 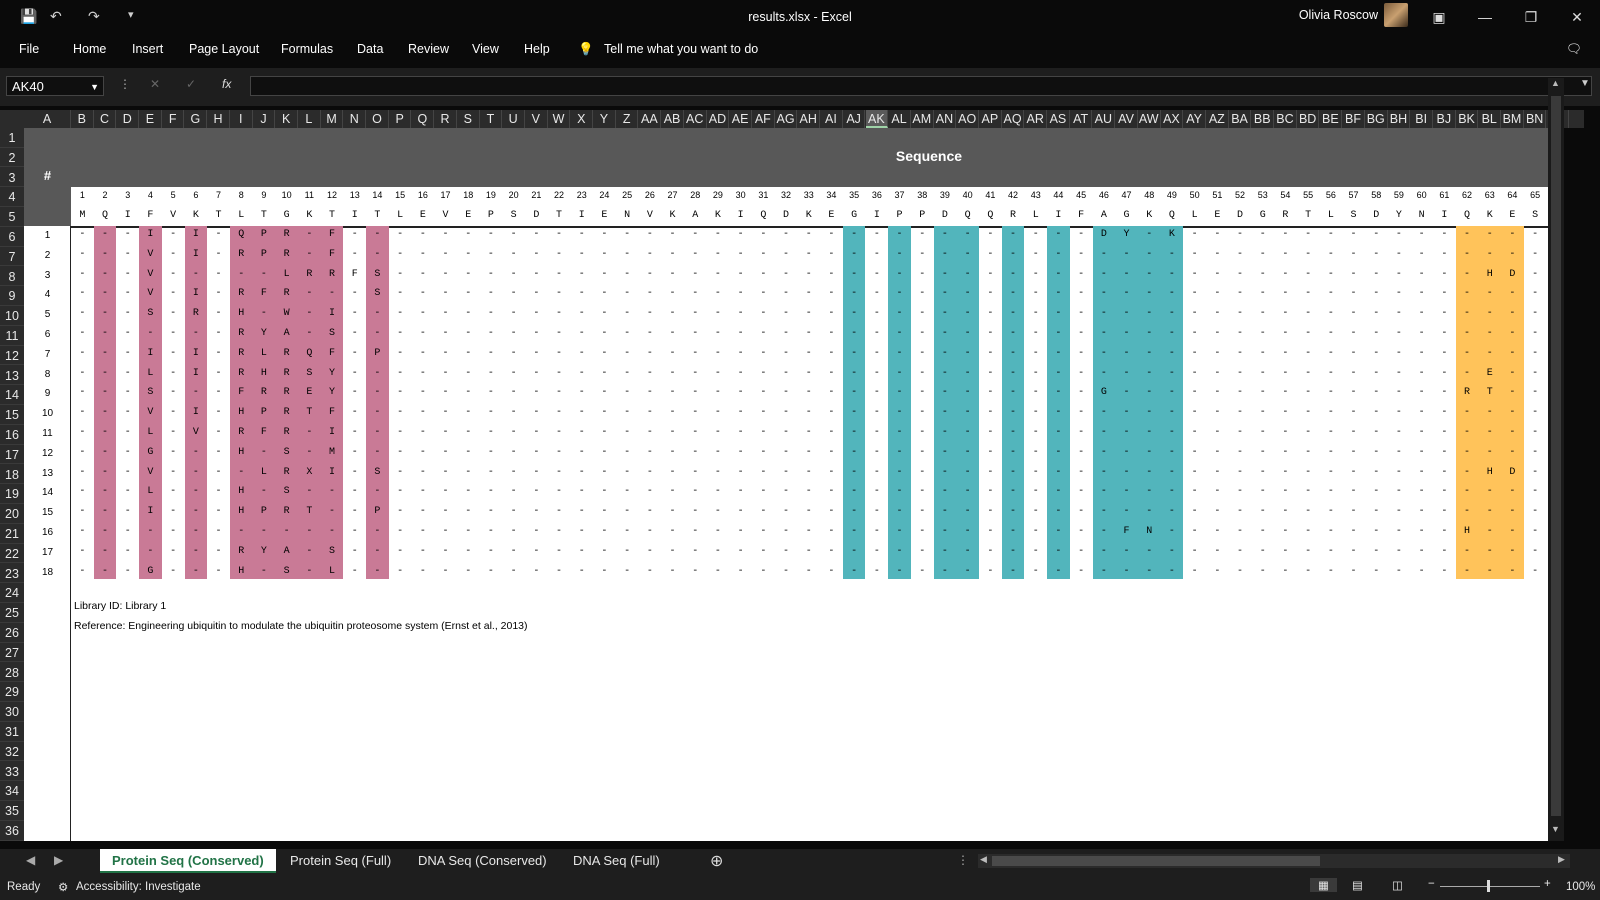 I want to click on scroll-down-icon: ▼, so click(x=1555, y=829).